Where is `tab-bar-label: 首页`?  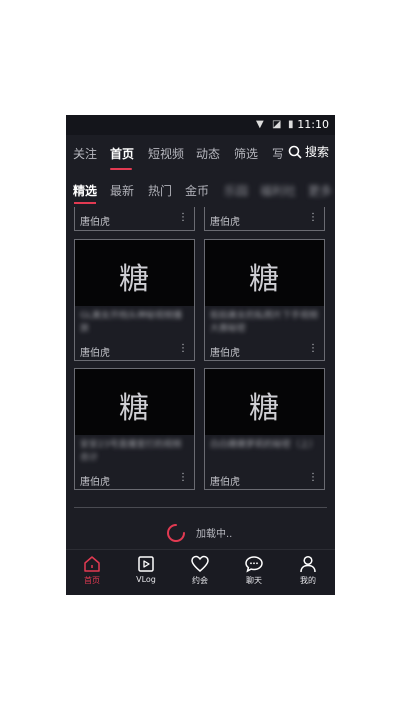 tab-bar-label: 首页 is located at coordinates (92, 580).